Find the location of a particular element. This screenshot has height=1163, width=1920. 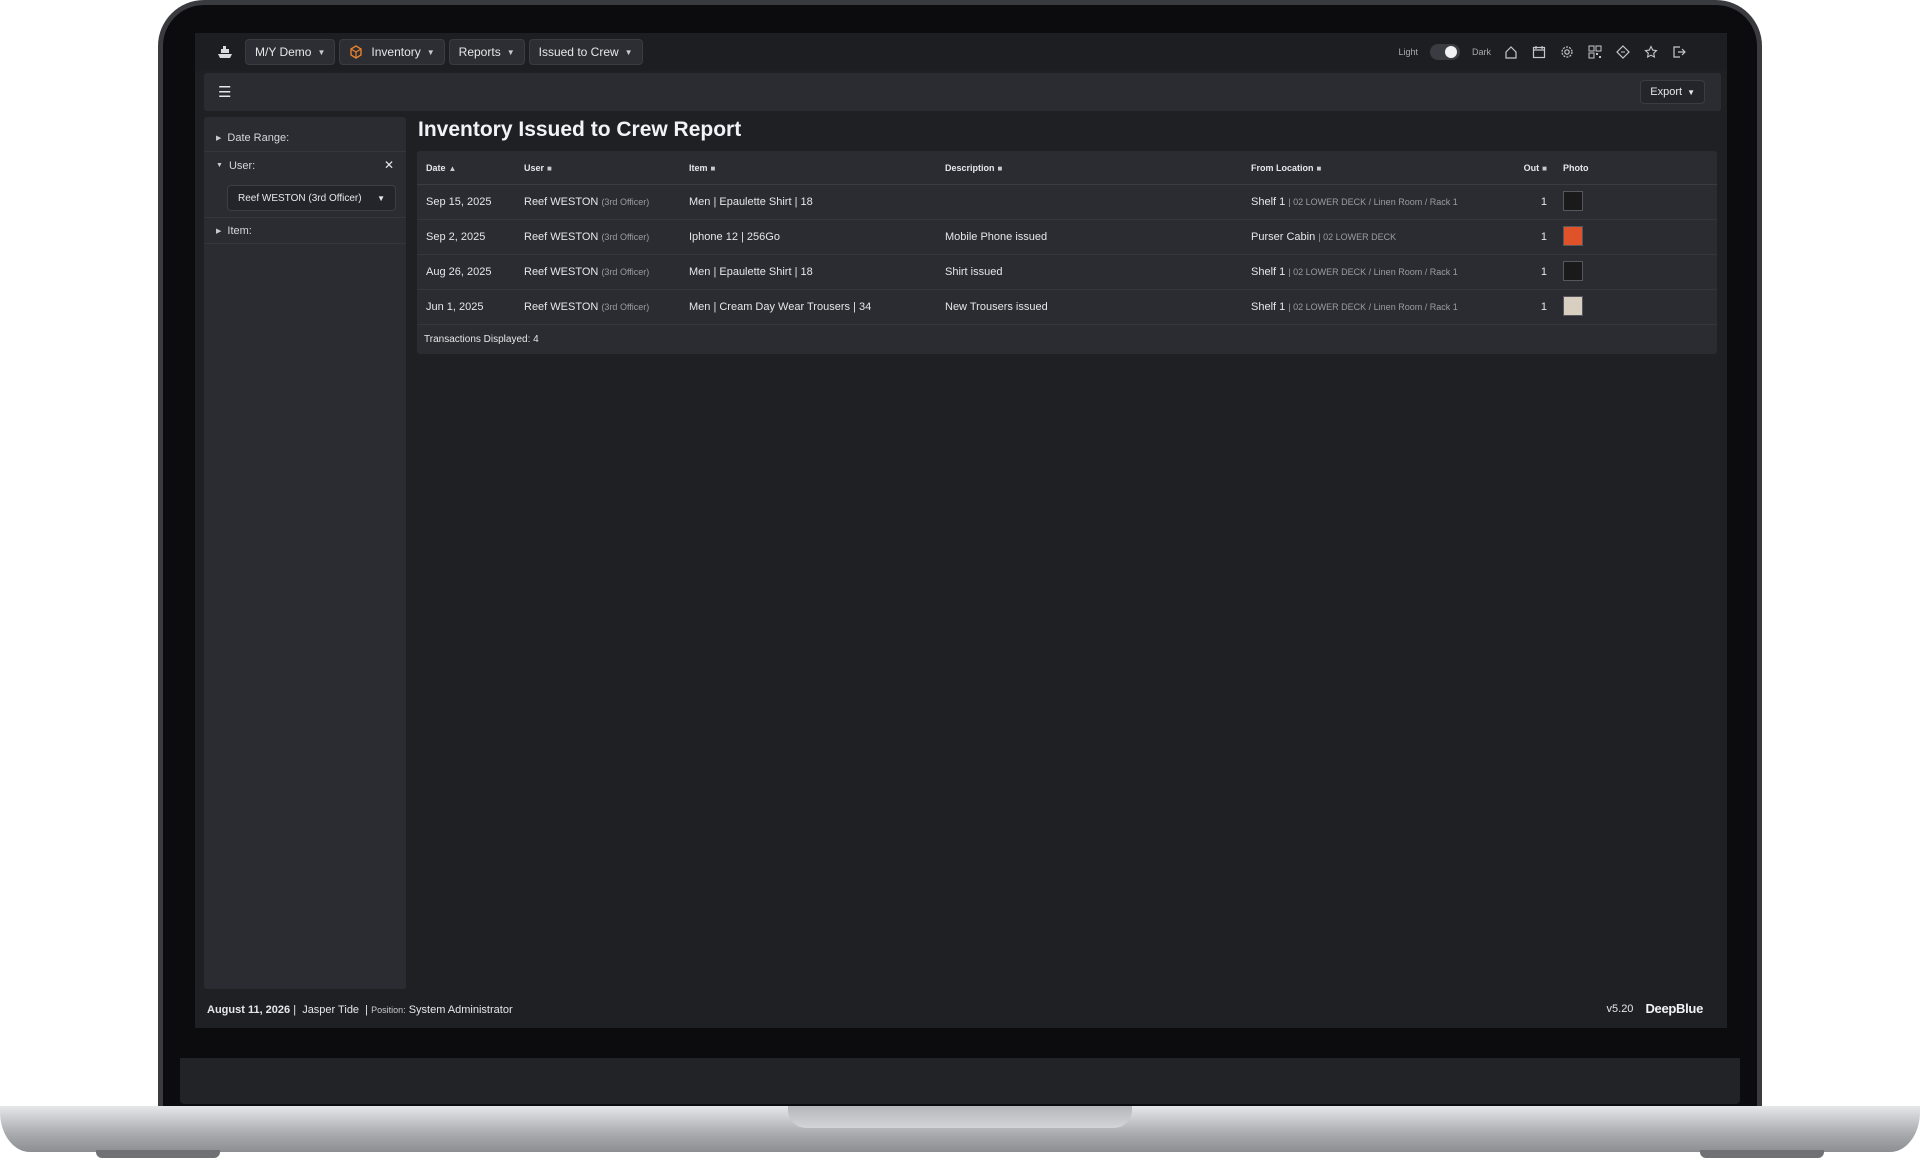

user-select: Reef WESTON (3rd Officer) ▼ is located at coordinates (311, 198).